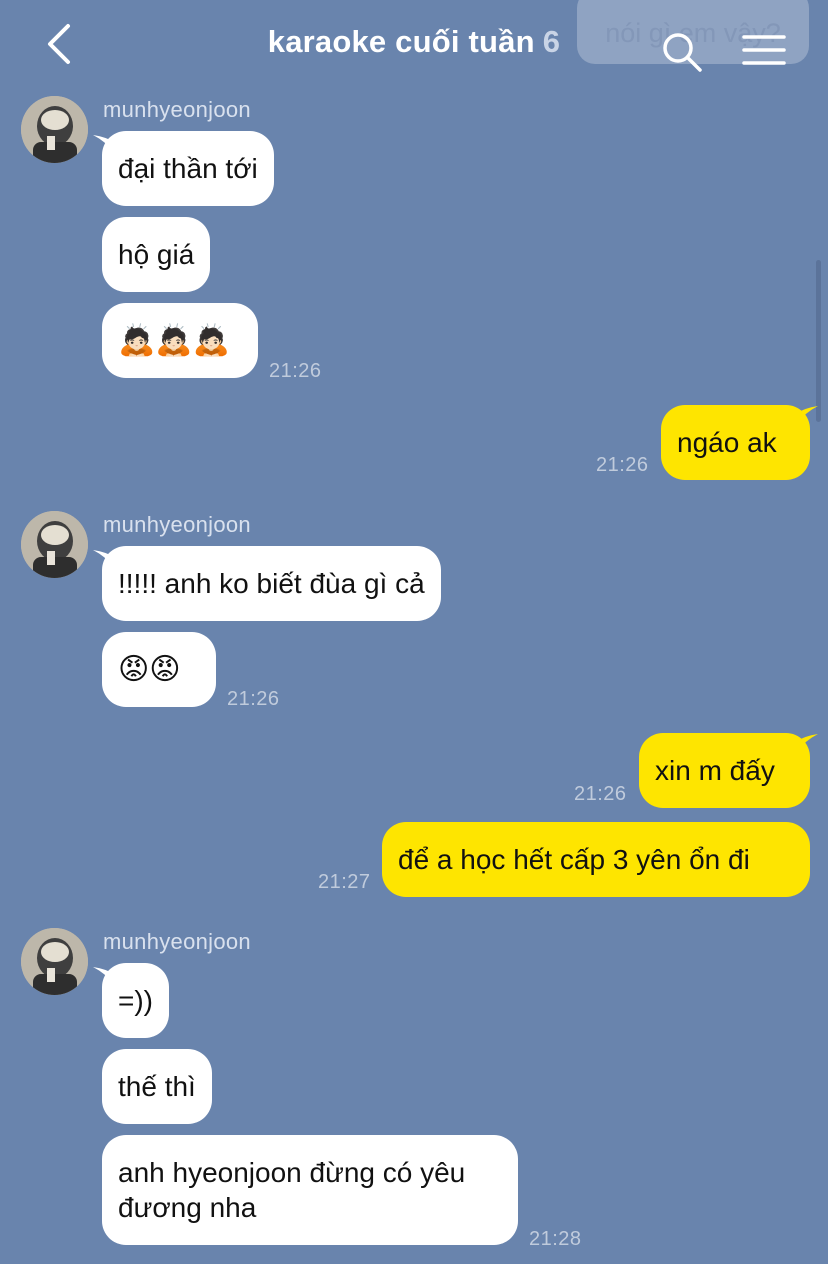  Describe the element at coordinates (180, 340) in the screenshot. I see `message-bubble: 🙇🏻🙇🏻🙇🏻` at that location.